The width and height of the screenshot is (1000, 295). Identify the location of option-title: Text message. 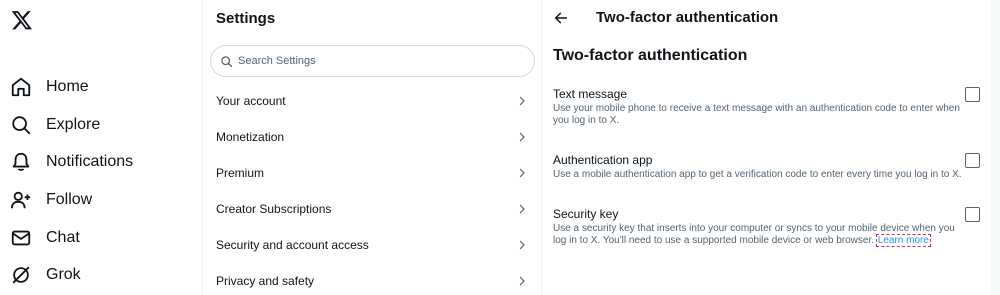
(590, 94).